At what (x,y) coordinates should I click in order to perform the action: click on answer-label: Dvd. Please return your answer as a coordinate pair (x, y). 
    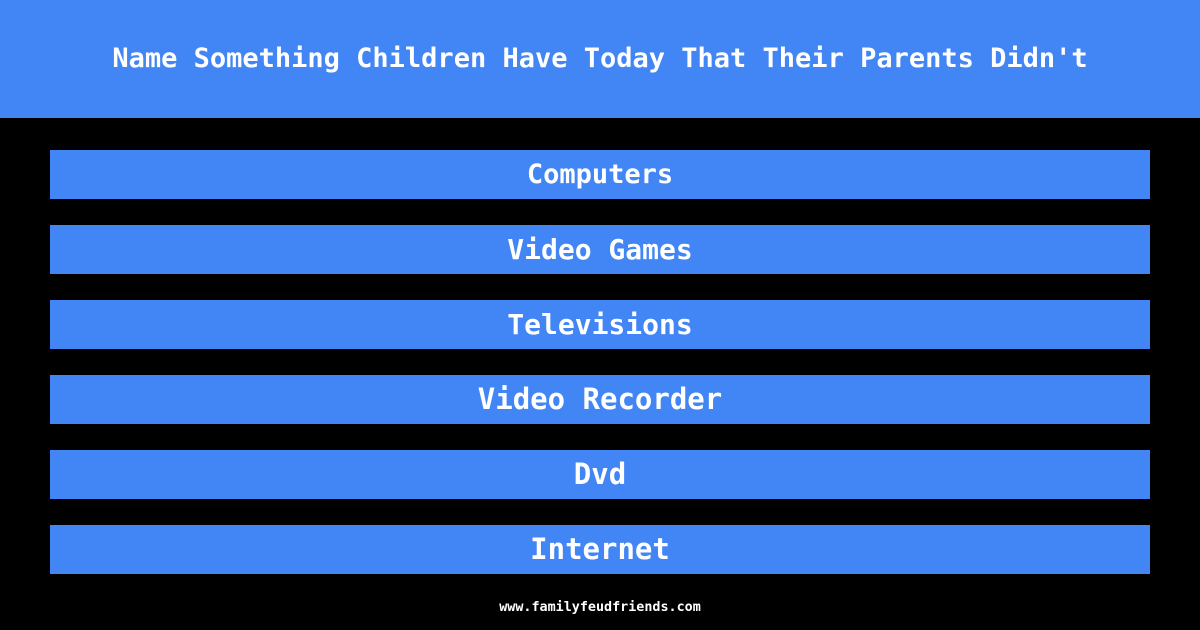
    Looking at the image, I should click on (600, 474).